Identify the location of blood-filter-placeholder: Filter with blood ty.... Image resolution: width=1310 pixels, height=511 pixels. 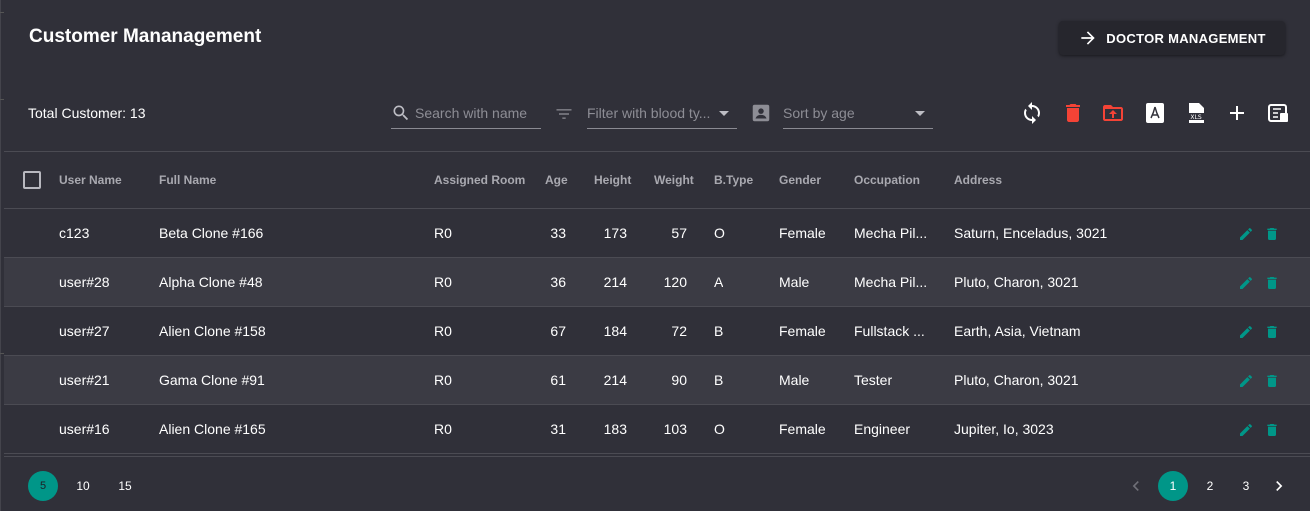
(649, 113).